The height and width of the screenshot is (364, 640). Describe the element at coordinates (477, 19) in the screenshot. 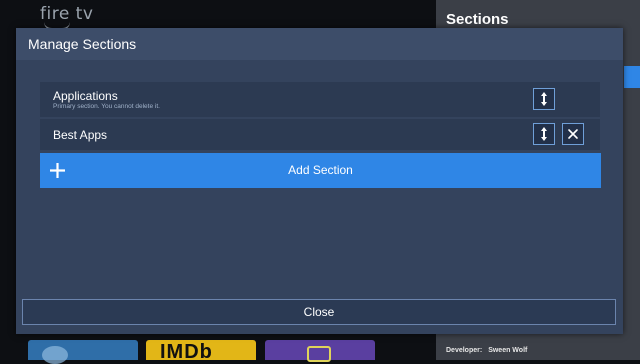

I see `side-panel-title: Sections` at that location.